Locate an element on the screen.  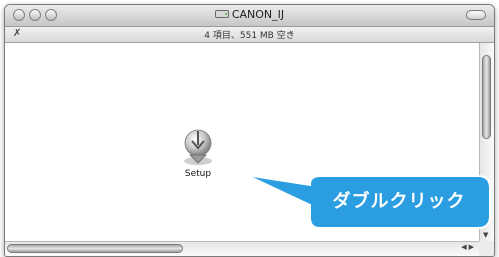
toolbar-toggle-button is located at coordinates (476, 15).